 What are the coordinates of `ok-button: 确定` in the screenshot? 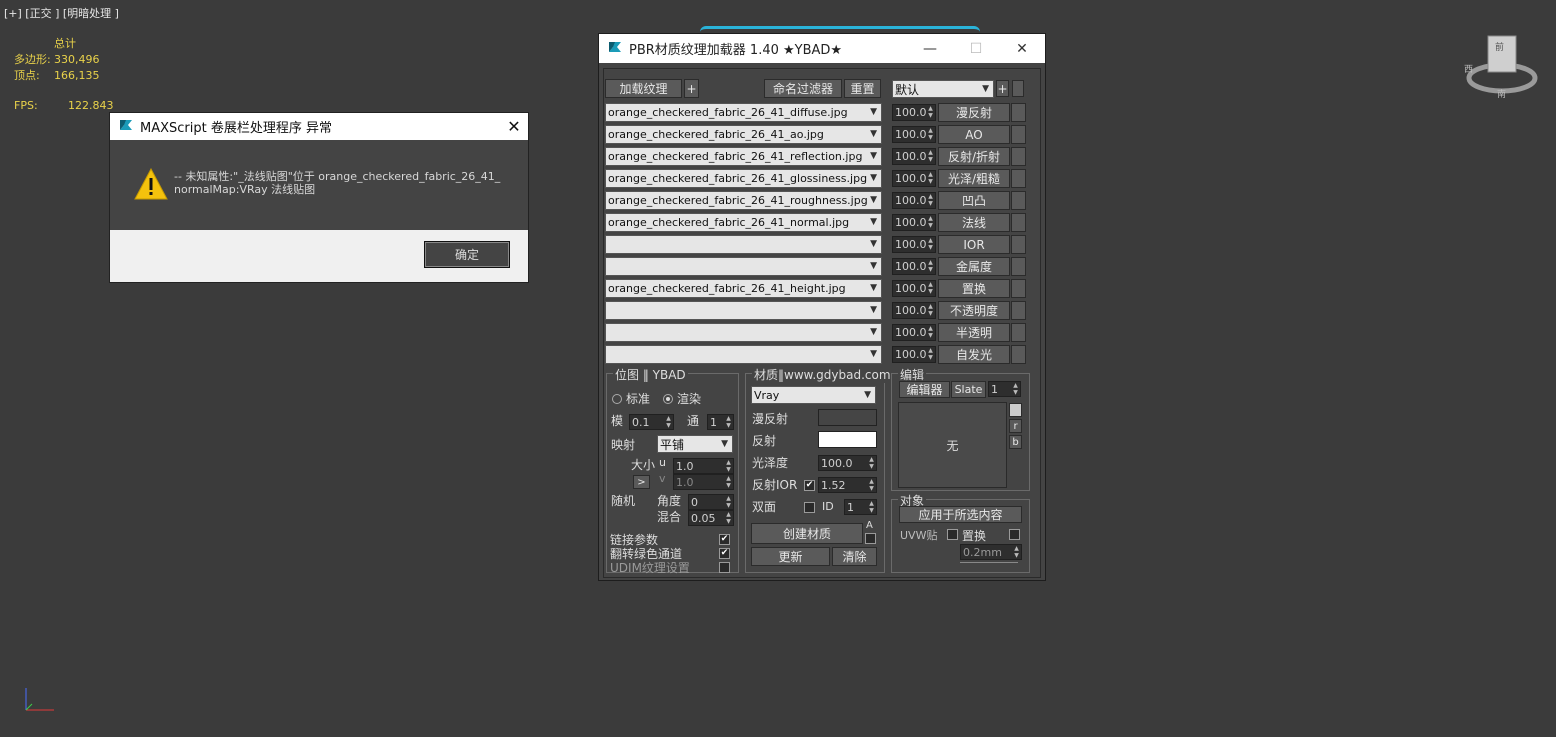 It's located at (467, 254).